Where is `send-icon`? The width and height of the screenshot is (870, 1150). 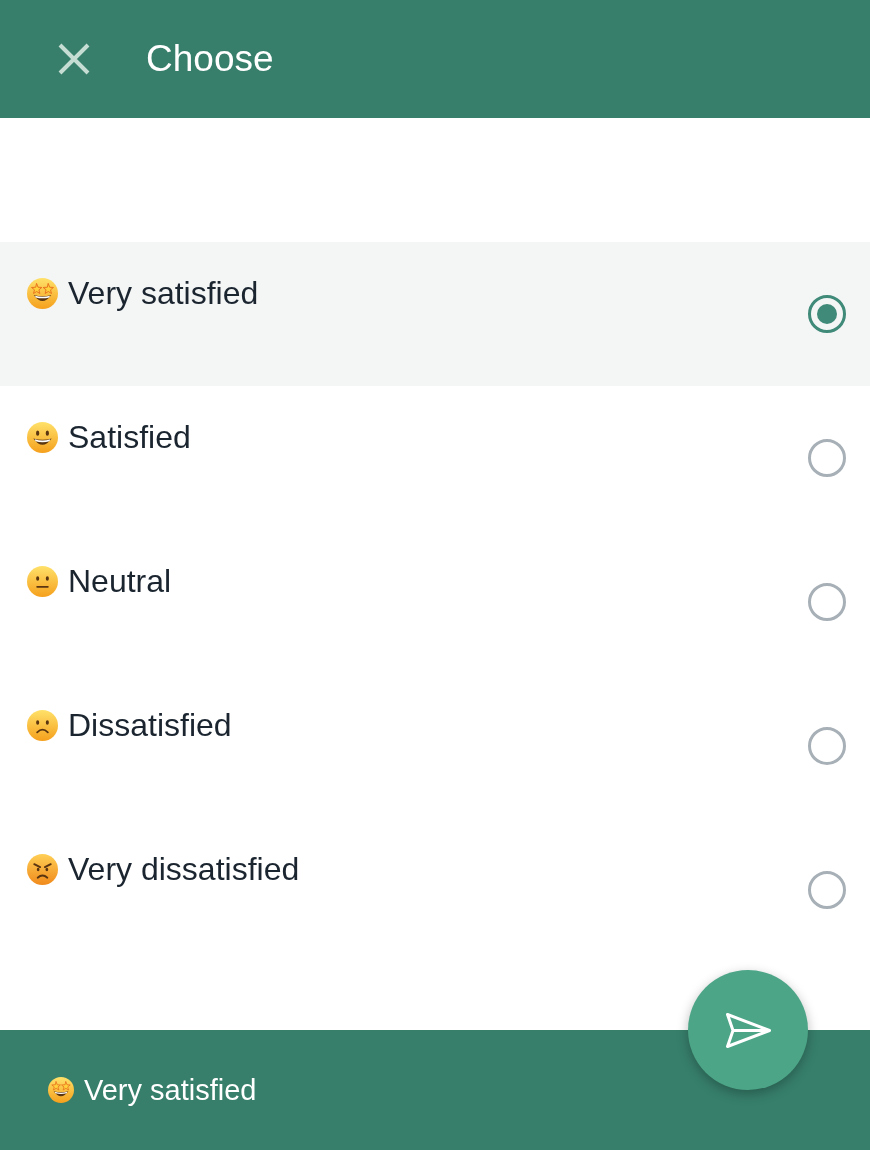 send-icon is located at coordinates (748, 1030).